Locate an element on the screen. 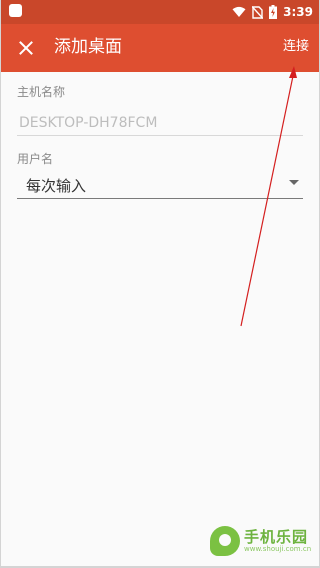 The height and width of the screenshot is (568, 320). app-bar: 添加桌面 连接 is located at coordinates (160, 48).